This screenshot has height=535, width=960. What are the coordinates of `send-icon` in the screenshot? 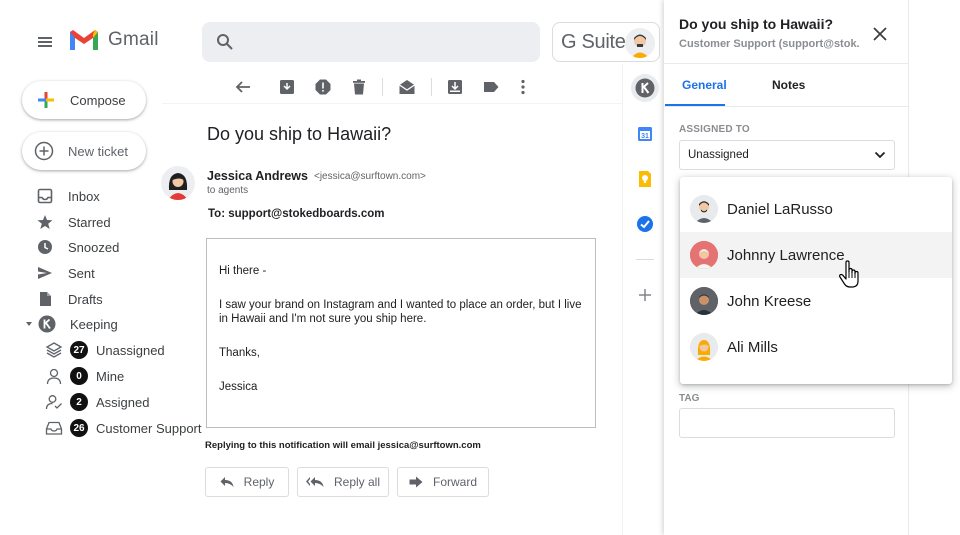 It's located at (45, 273).